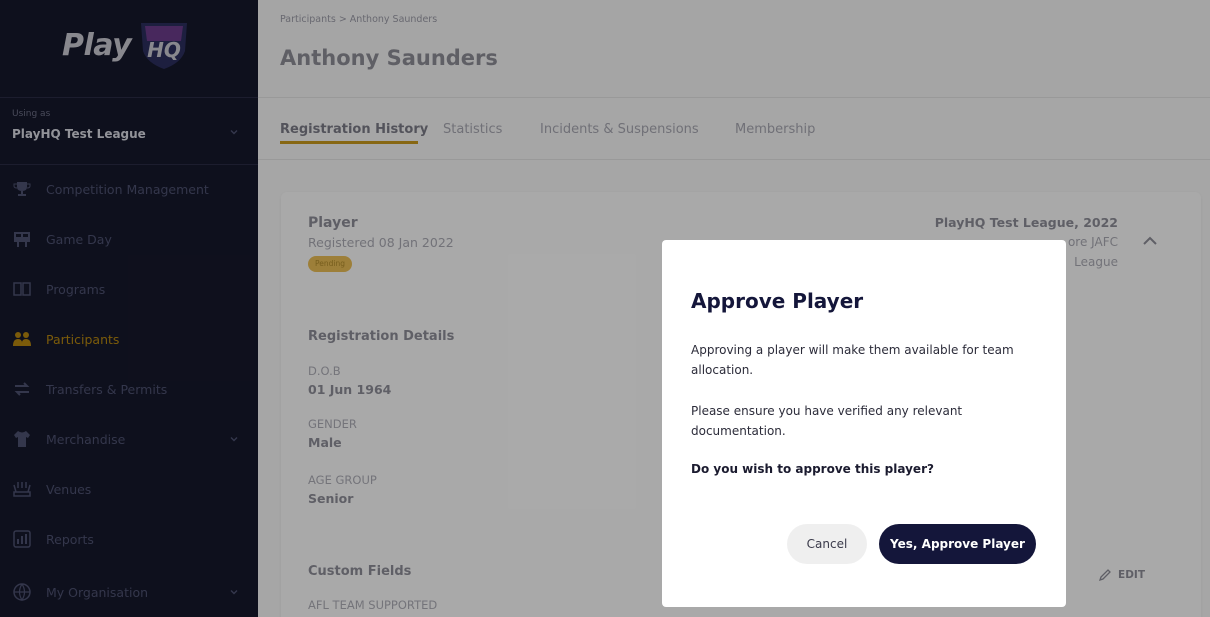  I want to click on dialog-question: Do you wish to approve this player?, so click(812, 469).